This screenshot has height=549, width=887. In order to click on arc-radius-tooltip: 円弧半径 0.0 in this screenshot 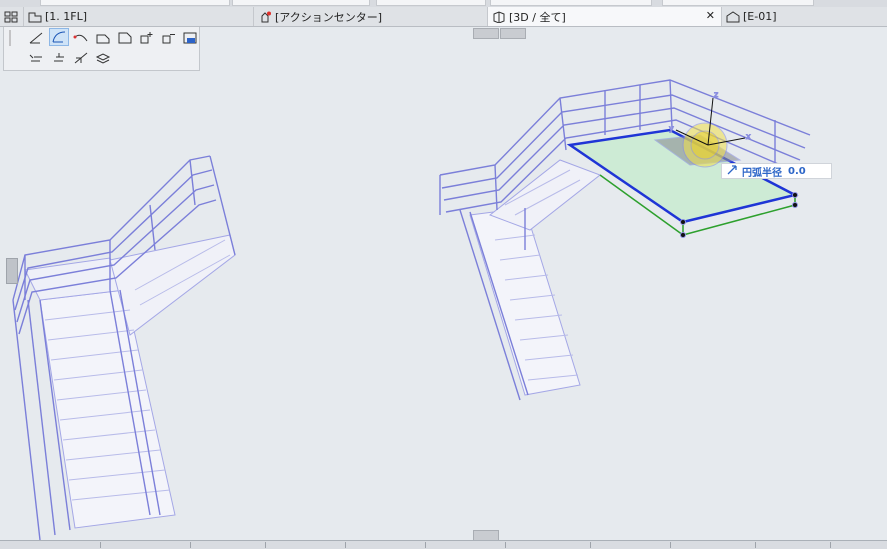, I will do `click(776, 171)`.